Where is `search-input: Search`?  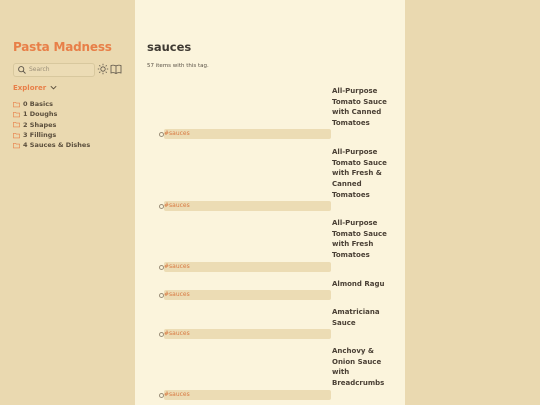
search-input: Search is located at coordinates (54, 70).